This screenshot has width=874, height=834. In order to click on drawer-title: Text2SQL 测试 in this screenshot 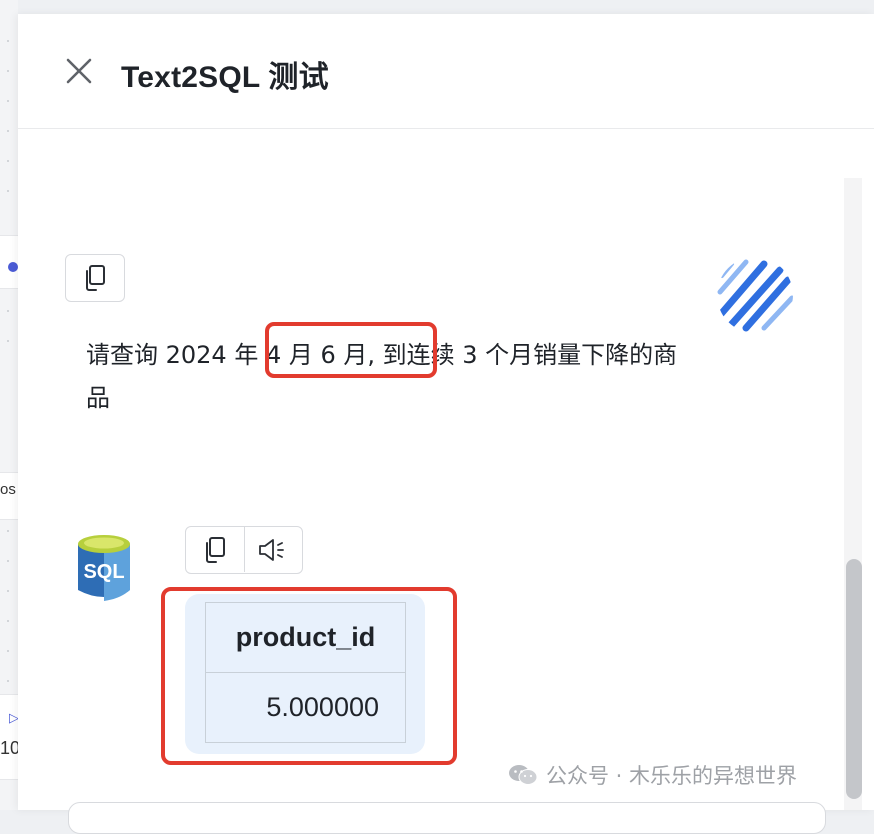, I will do `click(225, 77)`.